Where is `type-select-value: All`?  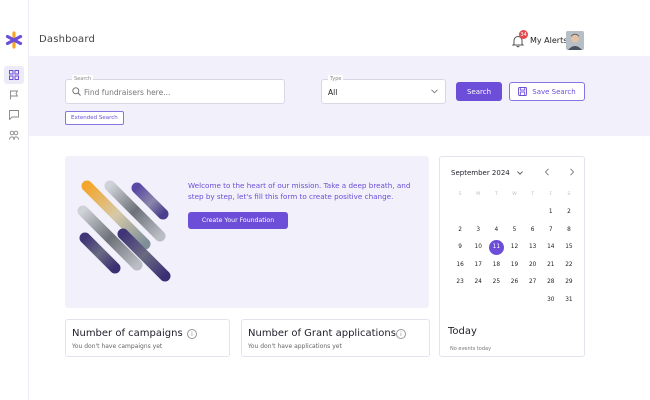
type-select-value: All is located at coordinates (333, 92).